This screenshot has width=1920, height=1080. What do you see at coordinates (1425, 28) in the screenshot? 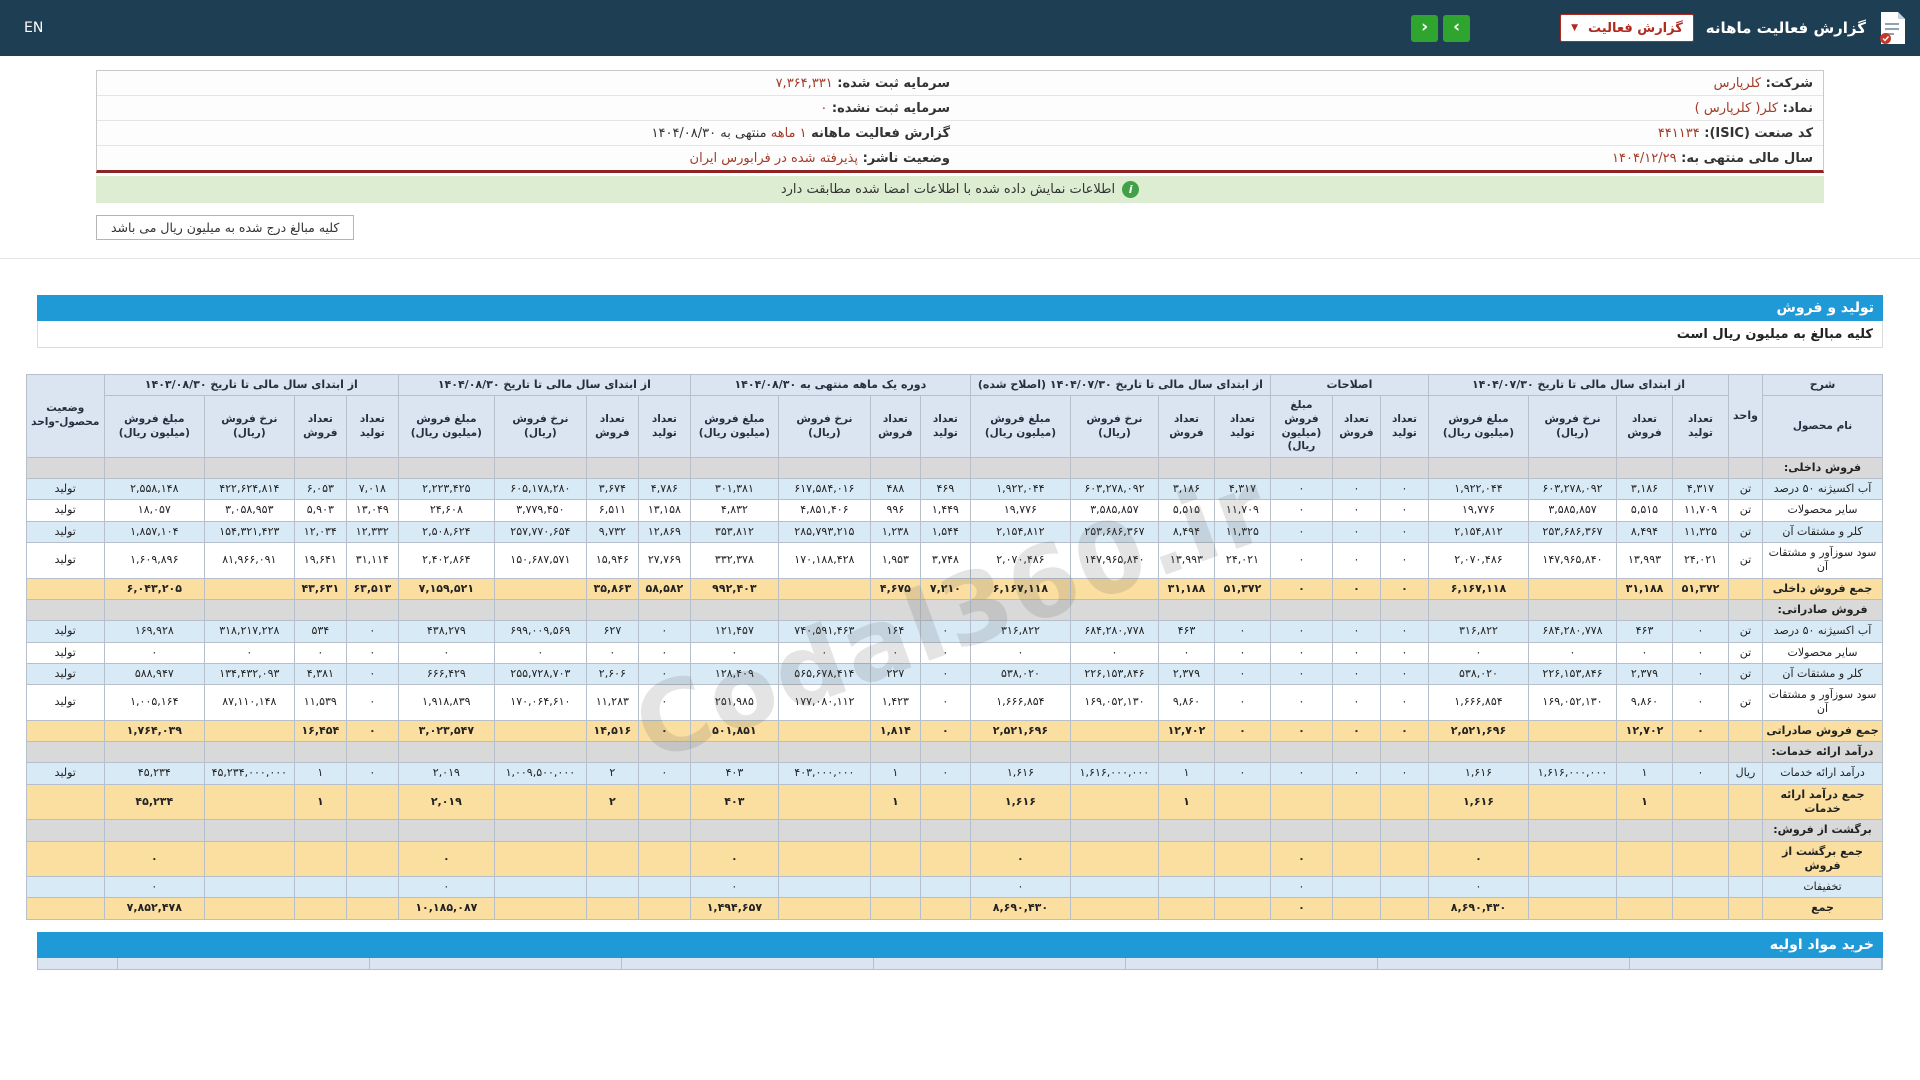
I see `previous-report-button: ‹` at bounding box center [1425, 28].